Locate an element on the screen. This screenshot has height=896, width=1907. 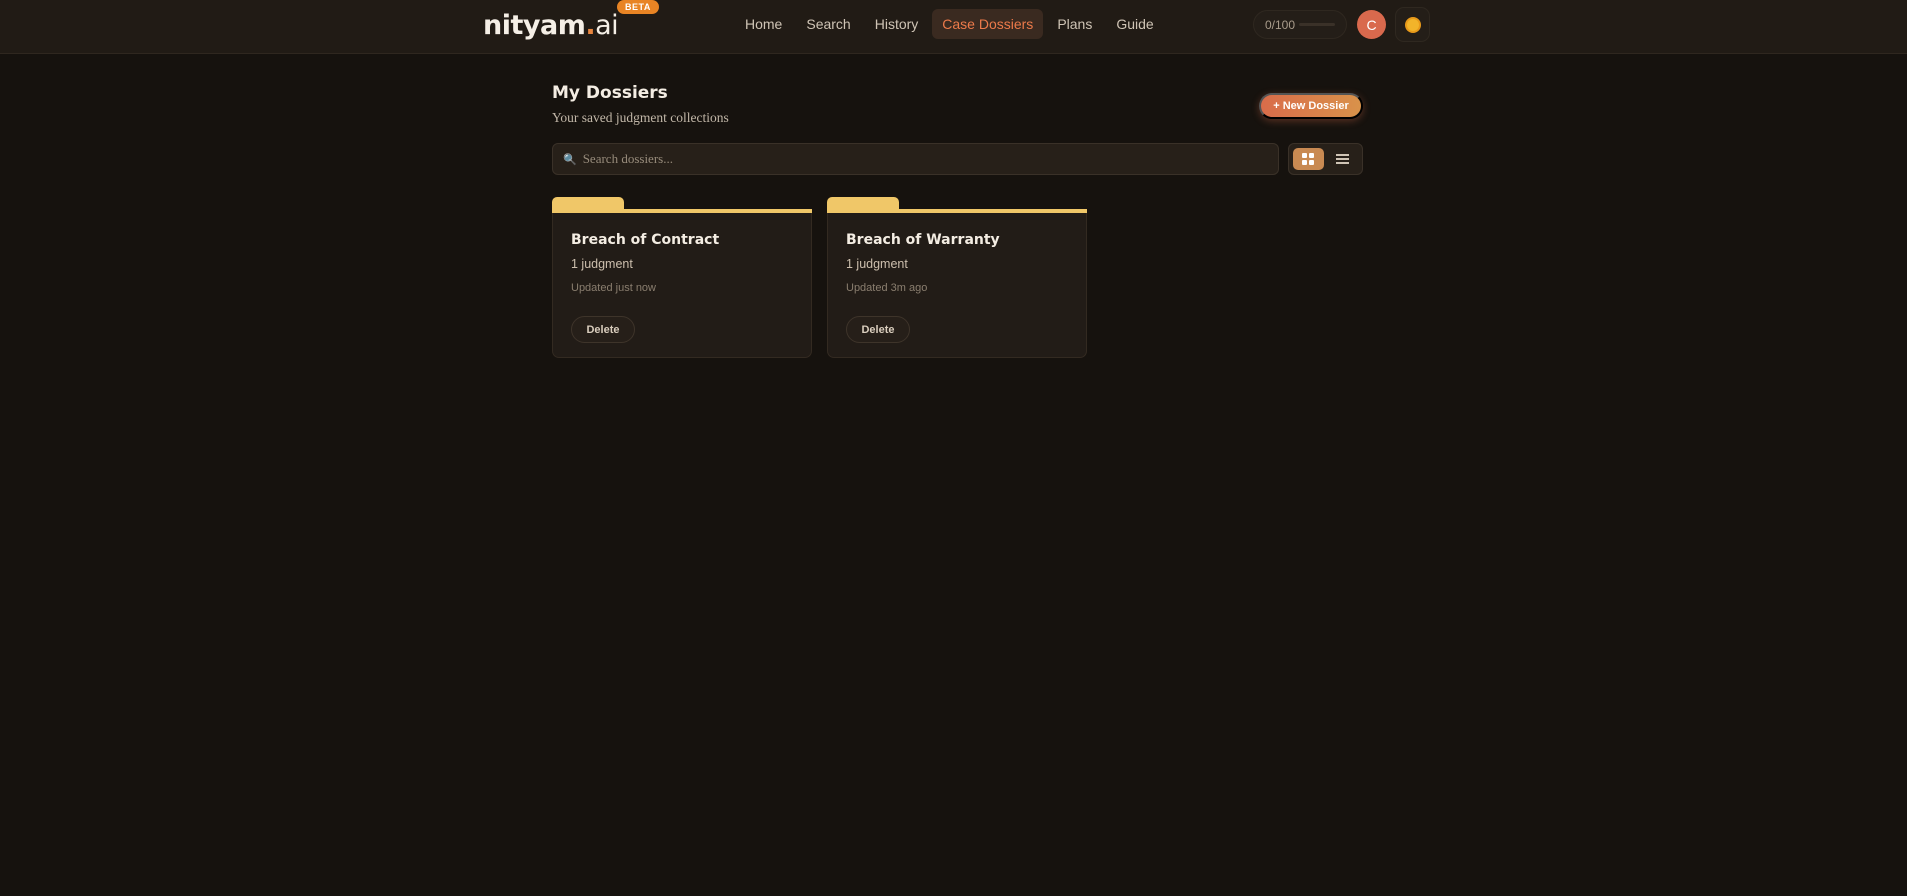
user-avatar: C is located at coordinates (1371, 24).